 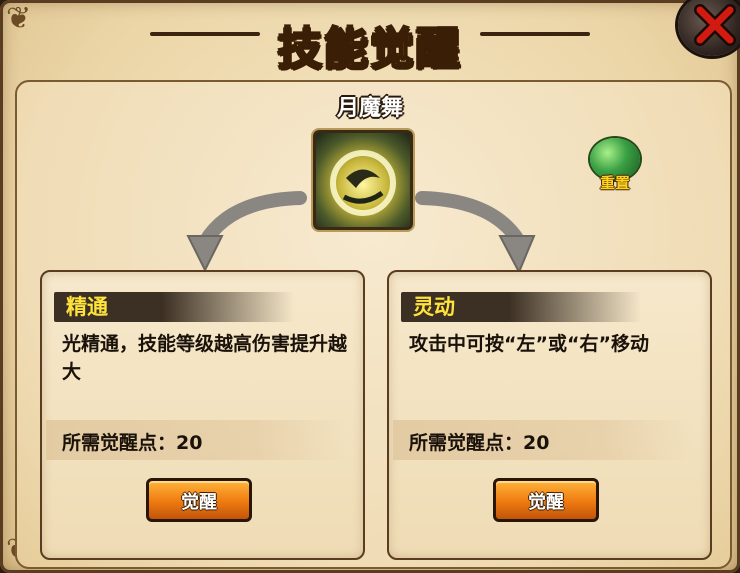 What do you see at coordinates (174, 307) in the screenshot?
I see `option-header: 精通` at bounding box center [174, 307].